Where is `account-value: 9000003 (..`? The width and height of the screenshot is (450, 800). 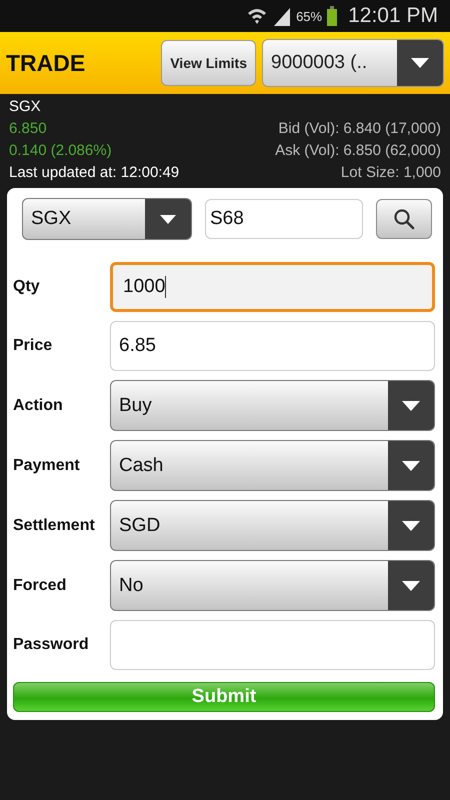
account-value: 9000003 (.. is located at coordinates (319, 63).